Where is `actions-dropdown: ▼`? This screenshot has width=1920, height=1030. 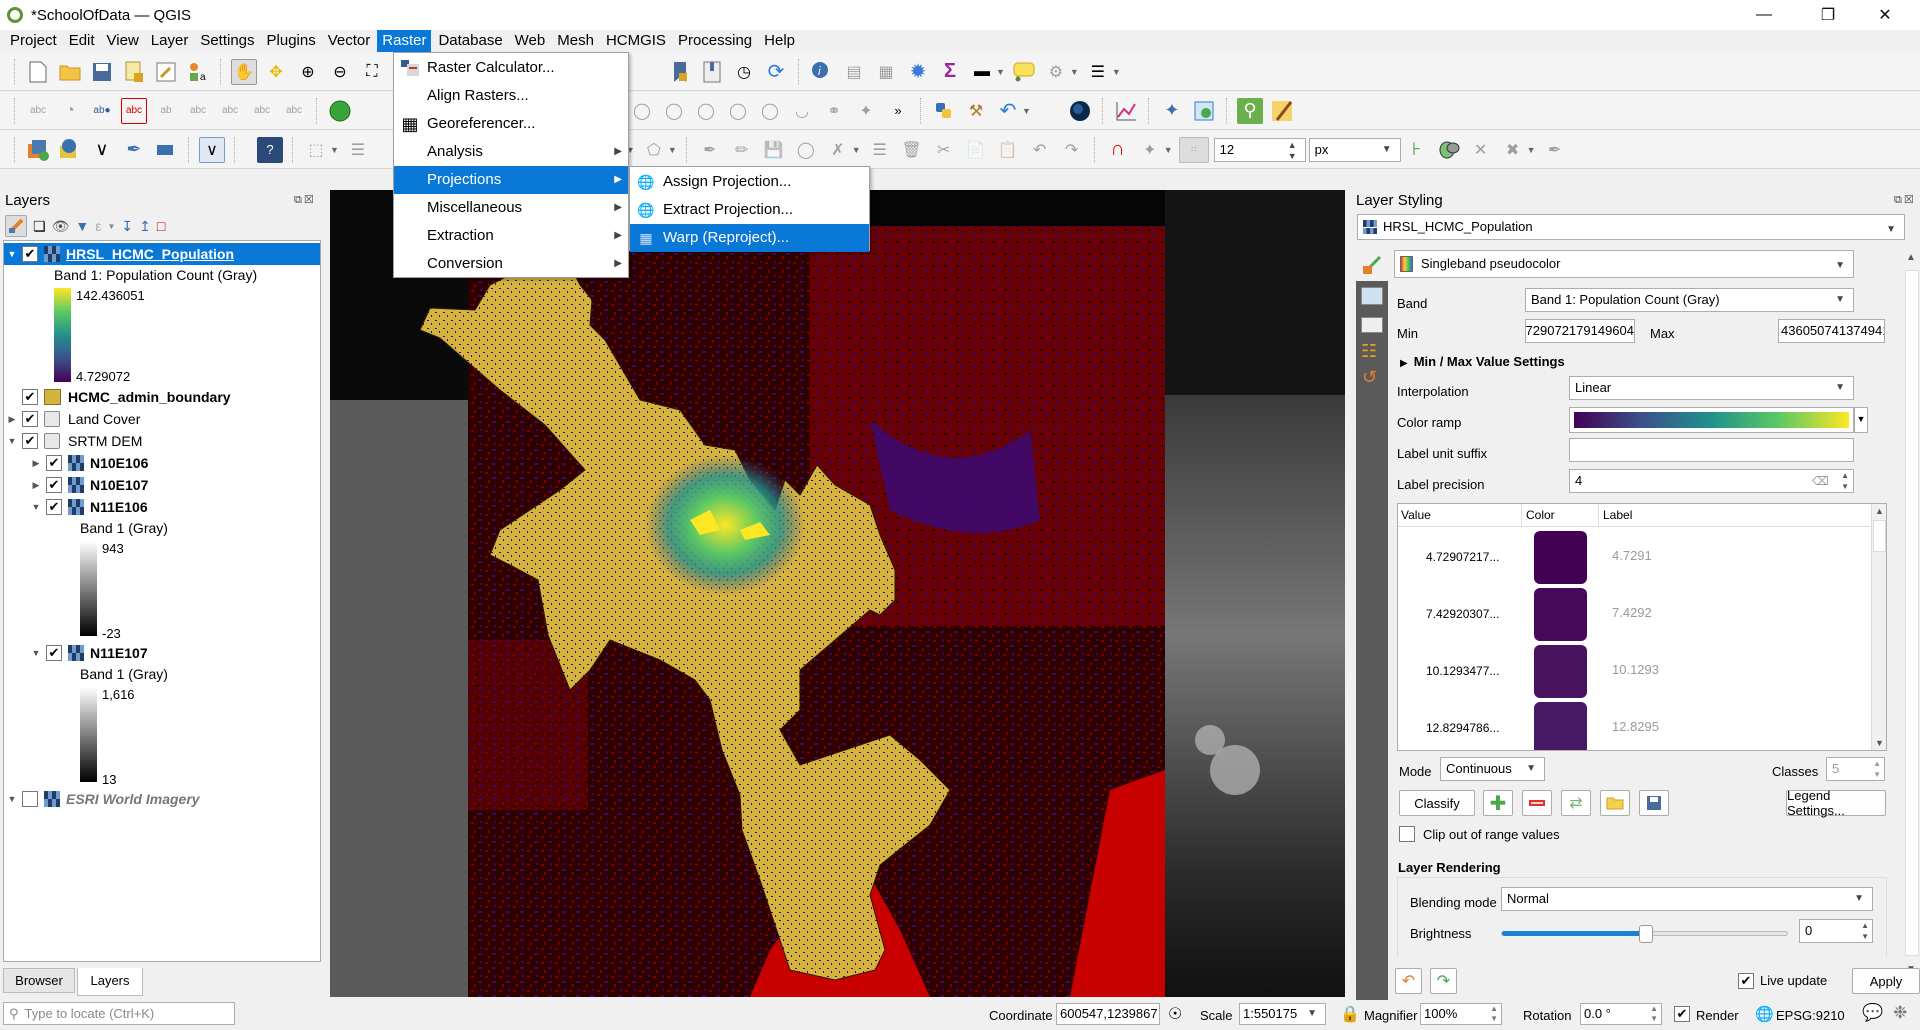
actions-dropdown: ▼ is located at coordinates (1074, 72).